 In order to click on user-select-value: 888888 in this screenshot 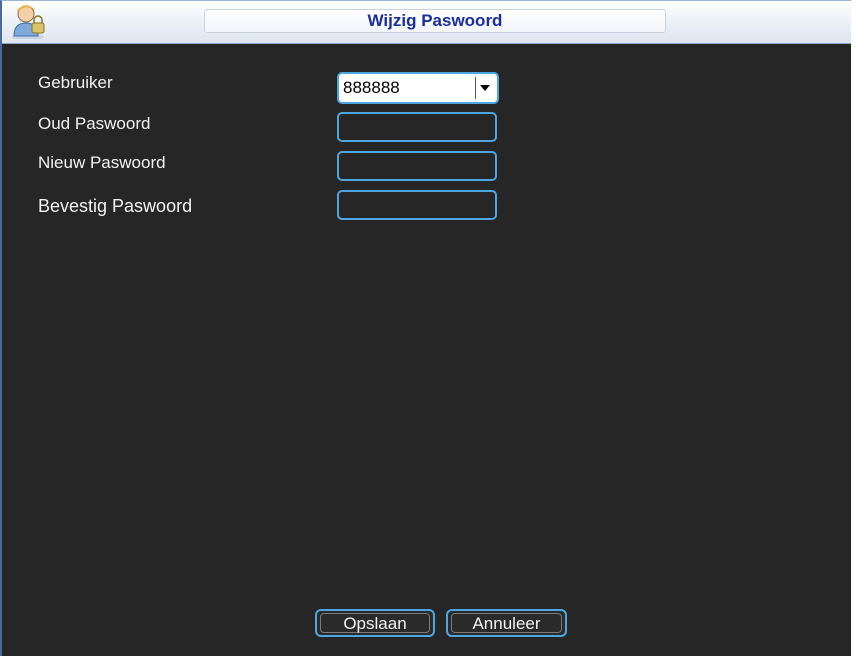, I will do `click(371, 87)`.